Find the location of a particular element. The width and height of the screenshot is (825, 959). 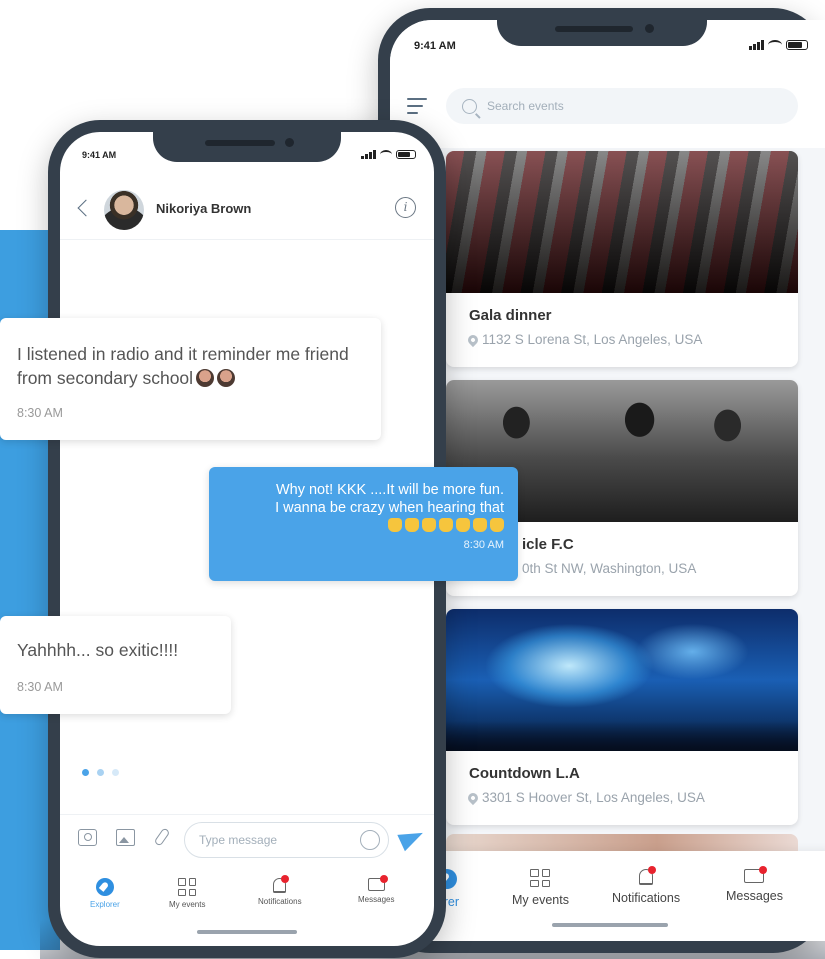

avatar is located at coordinates (124, 210).